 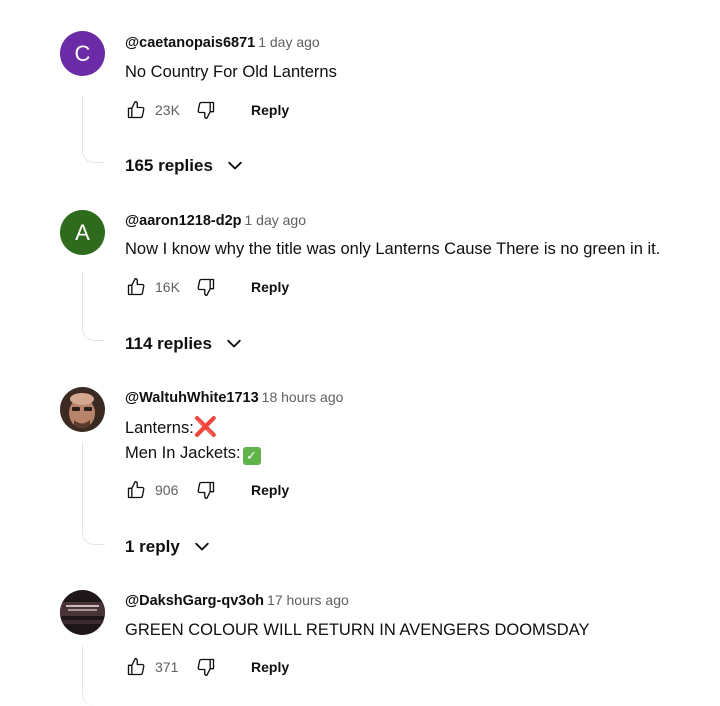 What do you see at coordinates (194, 601) in the screenshot?
I see `comment-author: @DakshGarg-qv3oh` at bounding box center [194, 601].